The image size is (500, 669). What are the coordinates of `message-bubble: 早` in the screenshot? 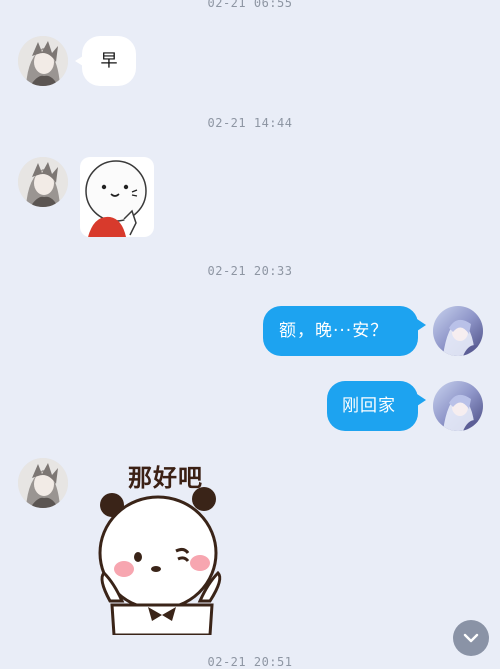 It's located at (109, 61).